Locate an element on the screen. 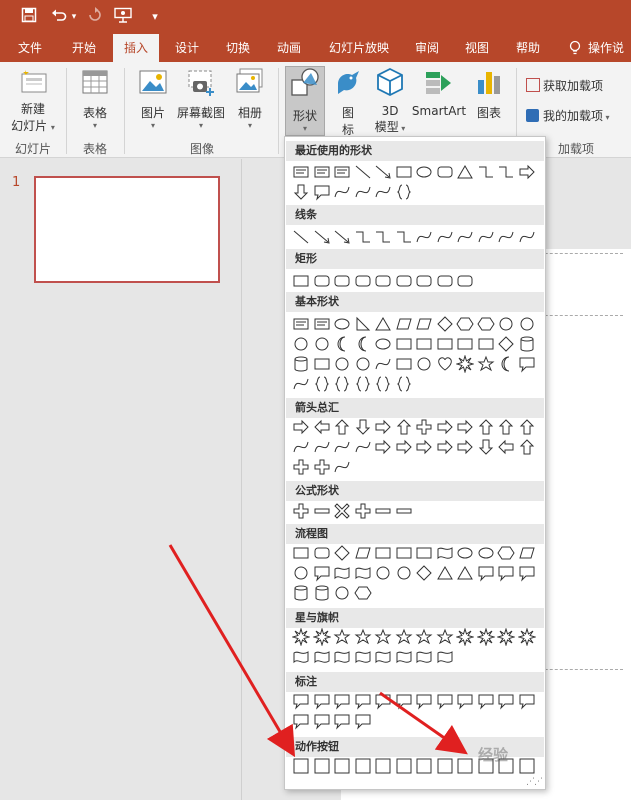 This screenshot has height=800, width=631. save-icon is located at coordinates (29, 17).